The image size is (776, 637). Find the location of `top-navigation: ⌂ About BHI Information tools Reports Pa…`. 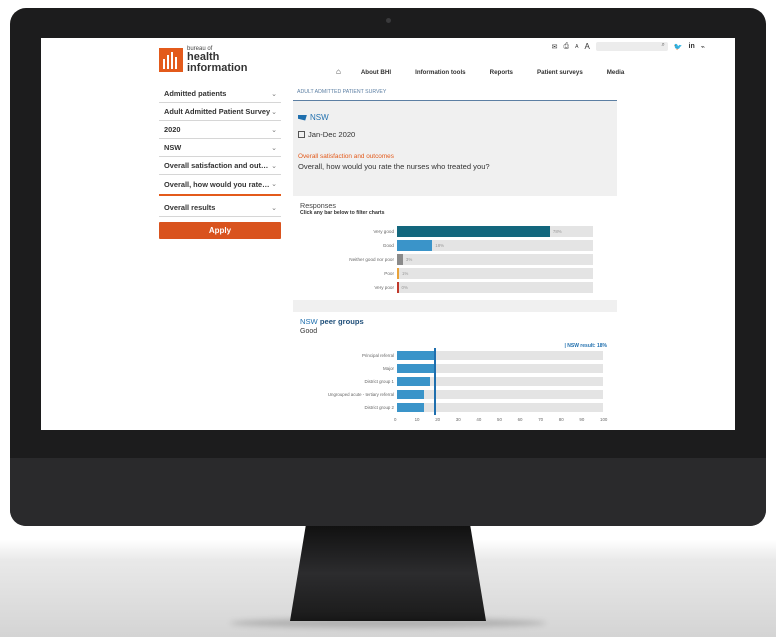

top-navigation: ⌂ About BHI Information tools Reports Pa… is located at coordinates (492, 71).